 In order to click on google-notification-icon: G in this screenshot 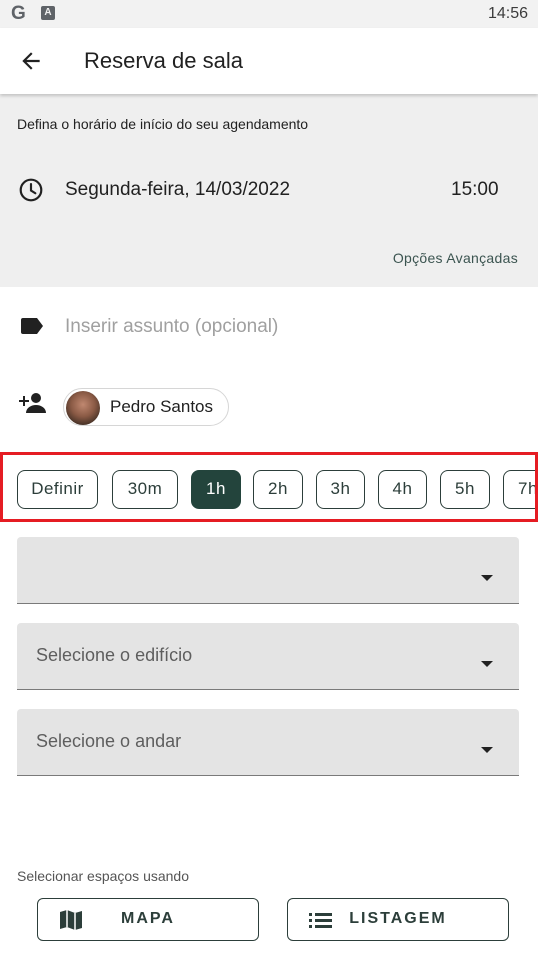, I will do `click(18, 13)`.